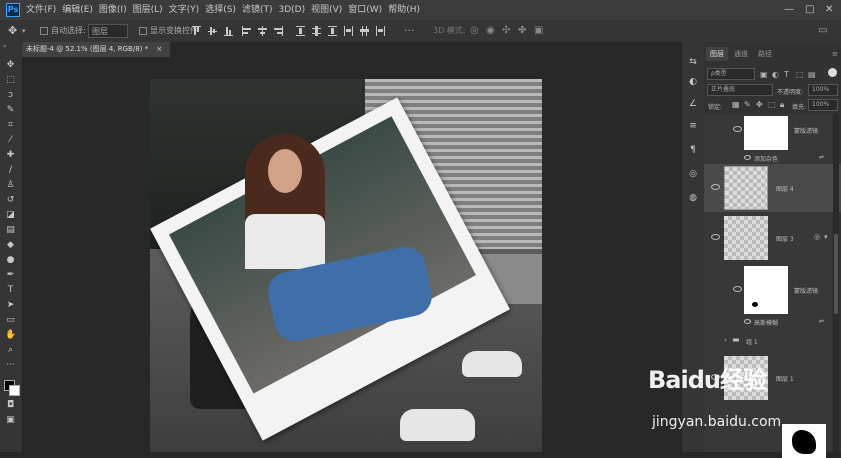  Describe the element at coordinates (329, 10) in the screenshot. I see `menu-view: 视图(V)` at that location.